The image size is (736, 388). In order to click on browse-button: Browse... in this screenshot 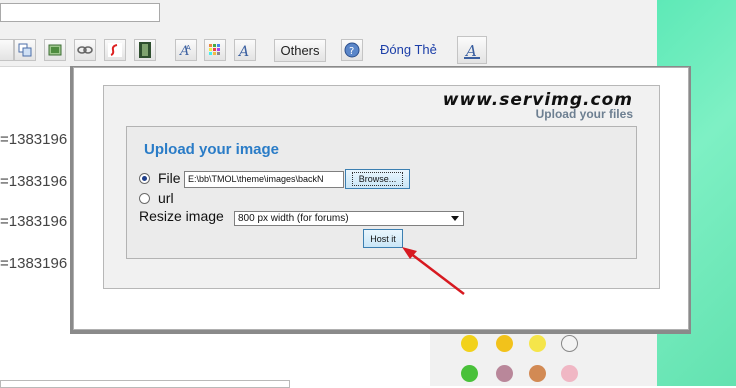, I will do `click(377, 179)`.